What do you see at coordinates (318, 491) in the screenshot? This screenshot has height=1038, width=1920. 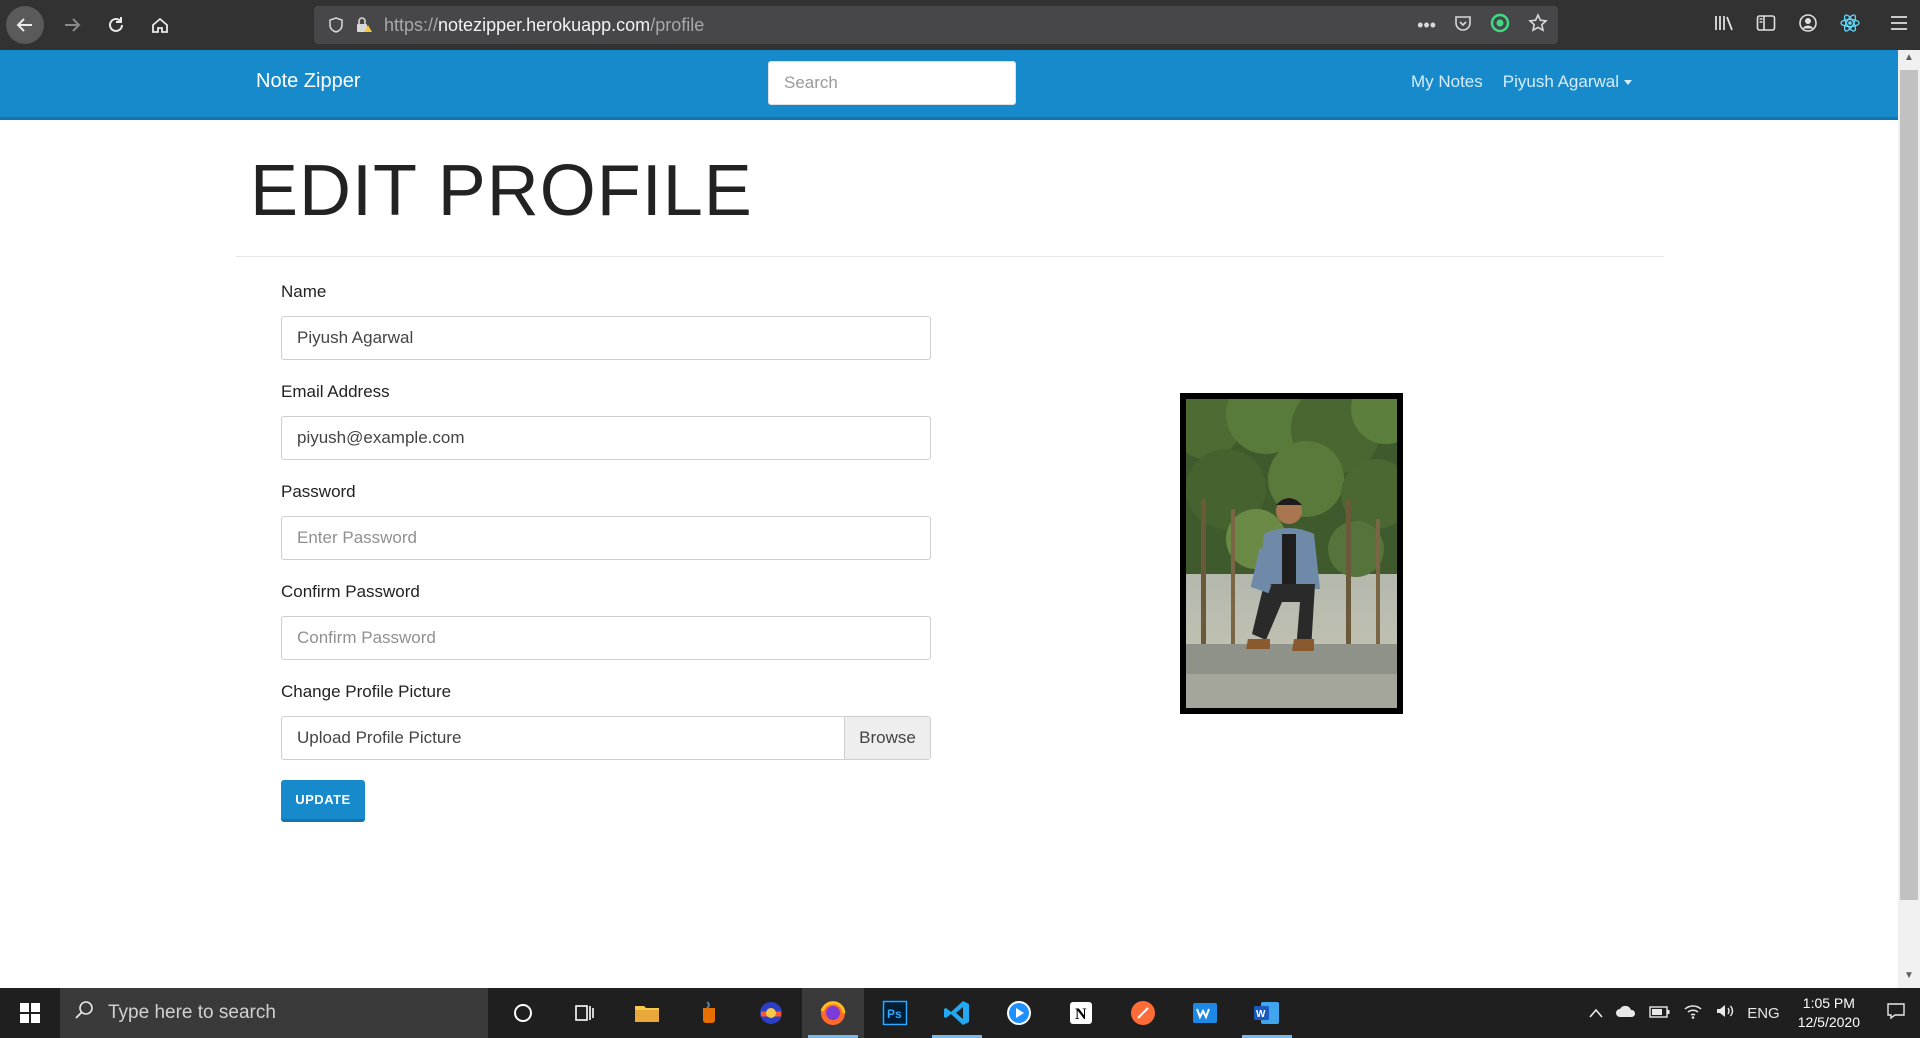 I see `password-label: Password` at bounding box center [318, 491].